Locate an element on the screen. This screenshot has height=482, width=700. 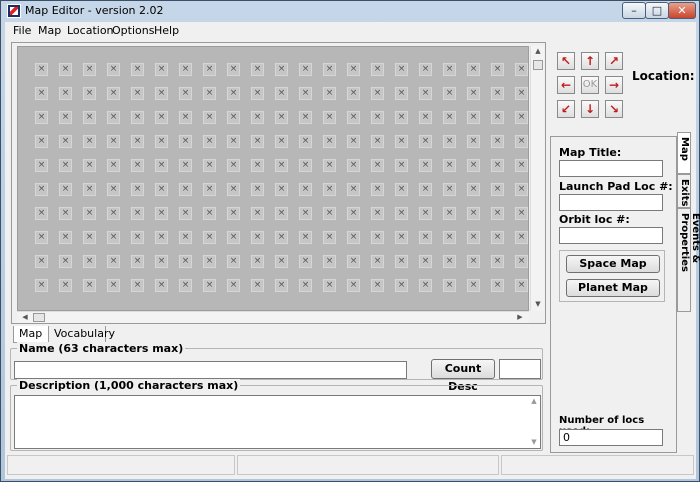
desc-scroll-down-icon: ▼ is located at coordinates (534, 442).